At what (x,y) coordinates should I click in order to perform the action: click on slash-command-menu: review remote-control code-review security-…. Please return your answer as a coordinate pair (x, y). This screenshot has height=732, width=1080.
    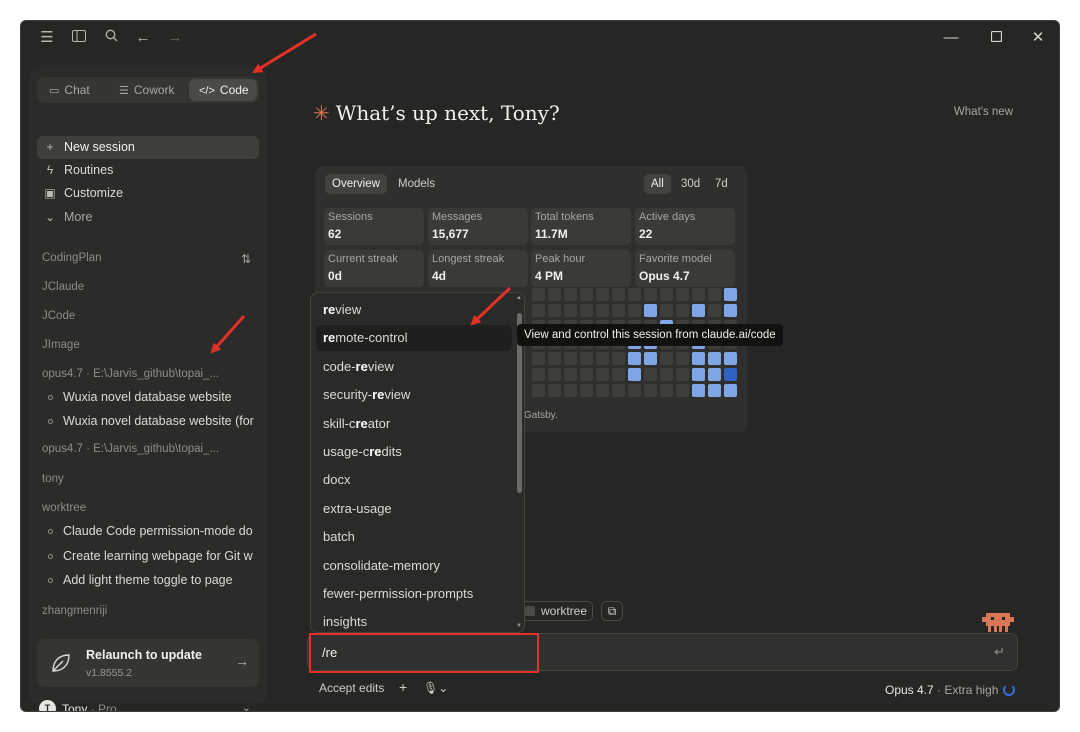
    Looking at the image, I should click on (417, 462).